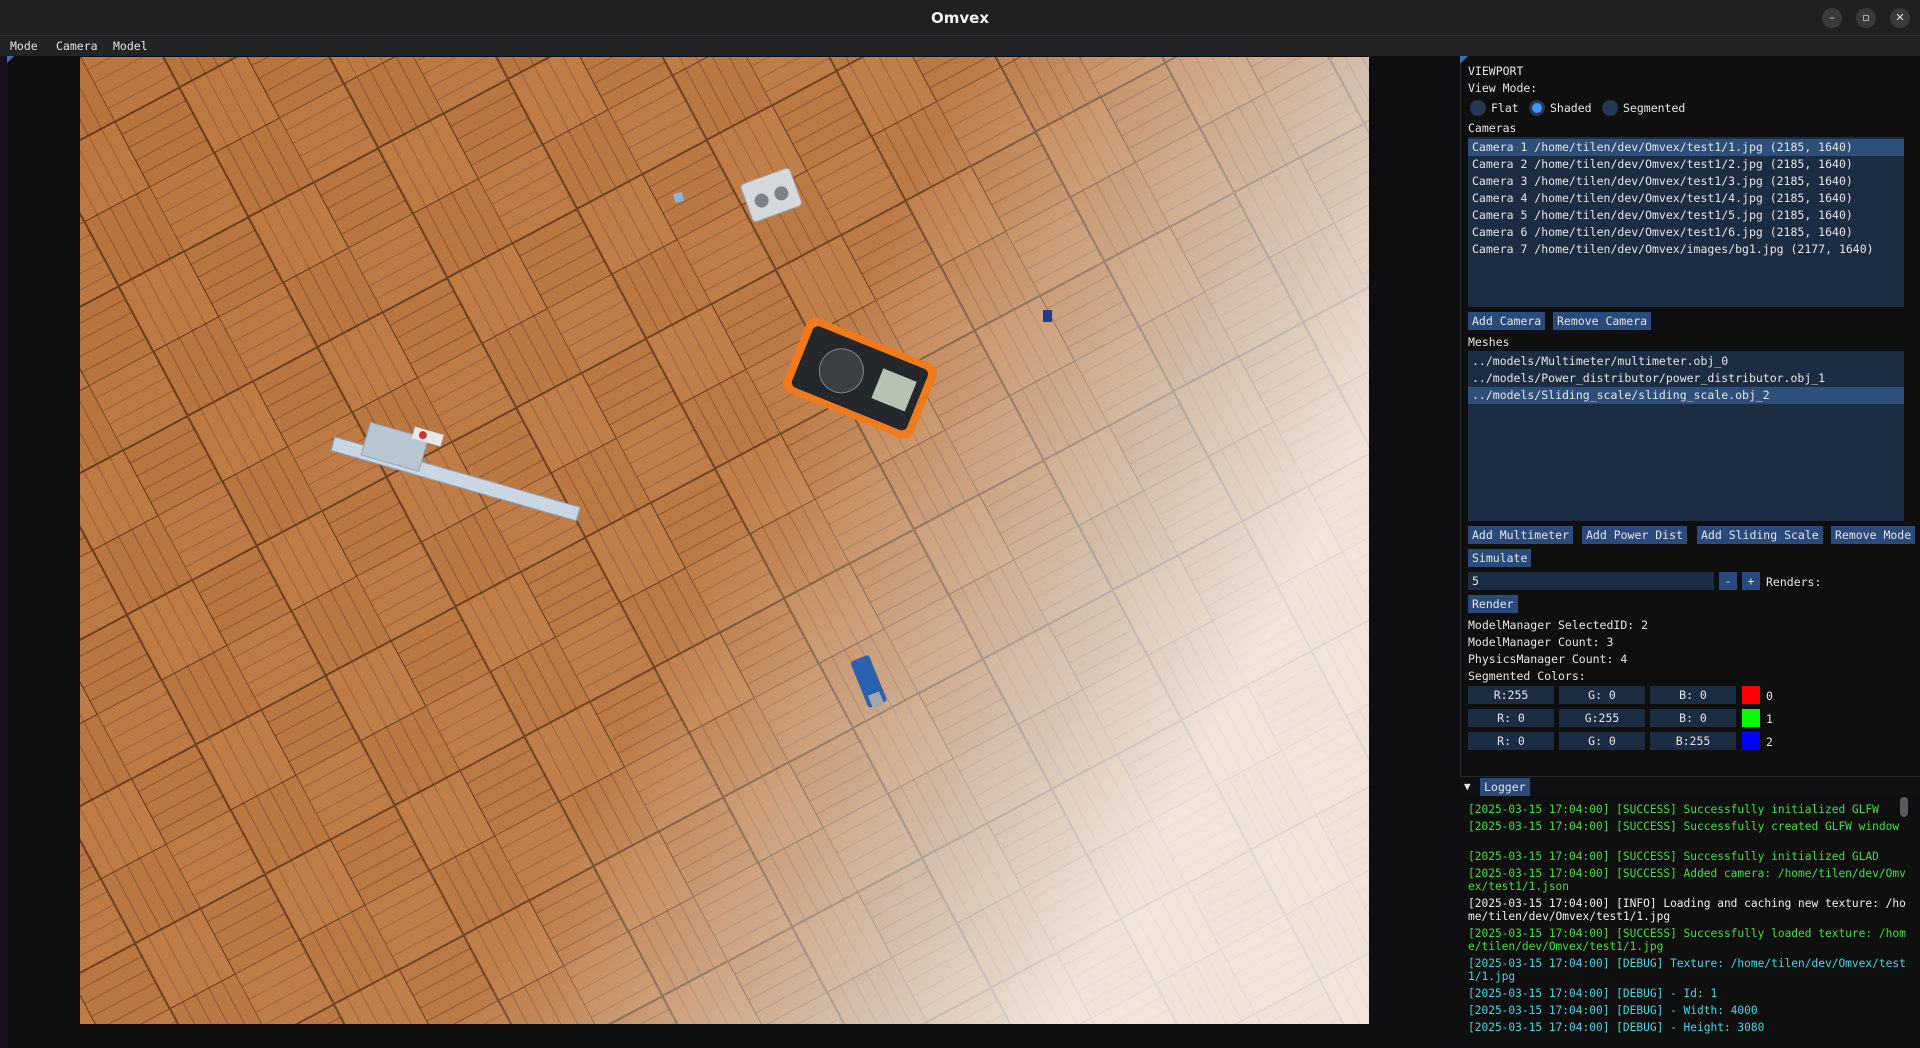 This screenshot has height=1048, width=1920. What do you see at coordinates (1478, 108) in the screenshot?
I see `radio-flat` at bounding box center [1478, 108].